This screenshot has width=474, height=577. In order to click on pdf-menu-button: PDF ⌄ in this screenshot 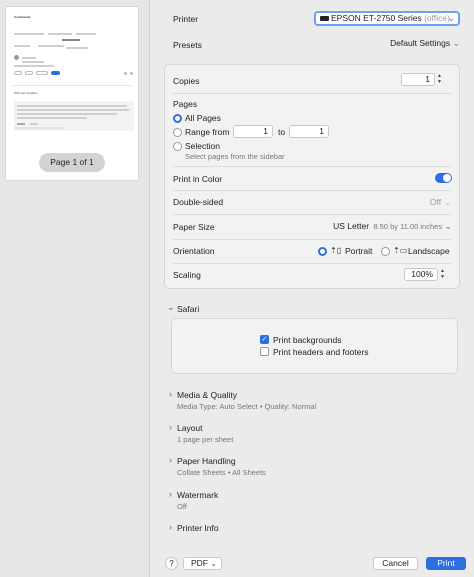, I will do `click(202, 563)`.